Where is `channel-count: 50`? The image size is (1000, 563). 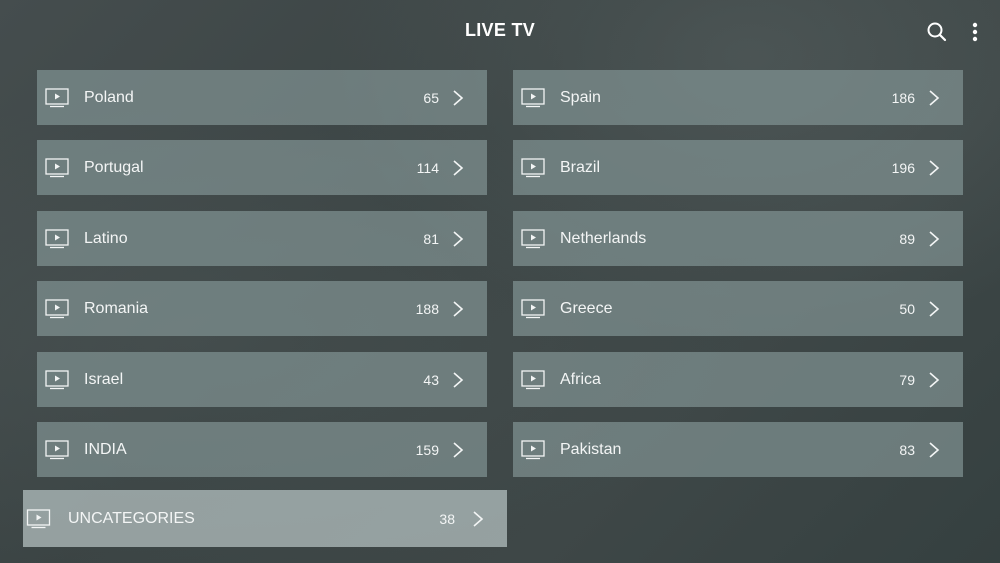 channel-count: 50 is located at coordinates (907, 308).